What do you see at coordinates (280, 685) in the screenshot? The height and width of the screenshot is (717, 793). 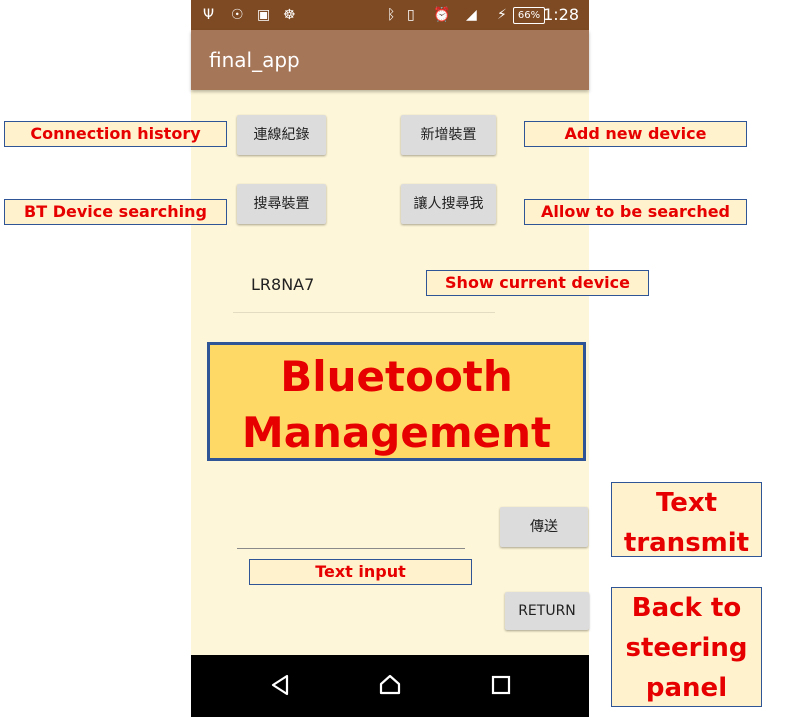 I see `back-icon` at bounding box center [280, 685].